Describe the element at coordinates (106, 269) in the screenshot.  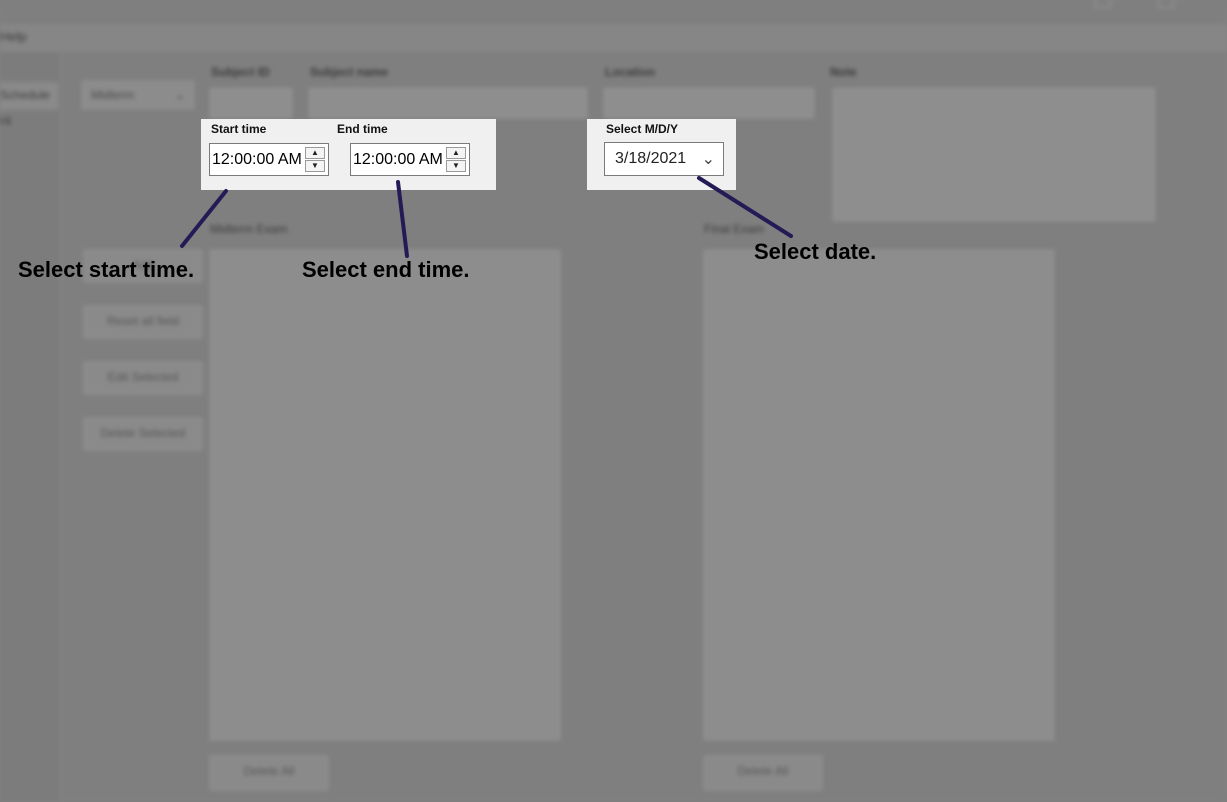
I see `callout-start-time: Select start time.` at that location.